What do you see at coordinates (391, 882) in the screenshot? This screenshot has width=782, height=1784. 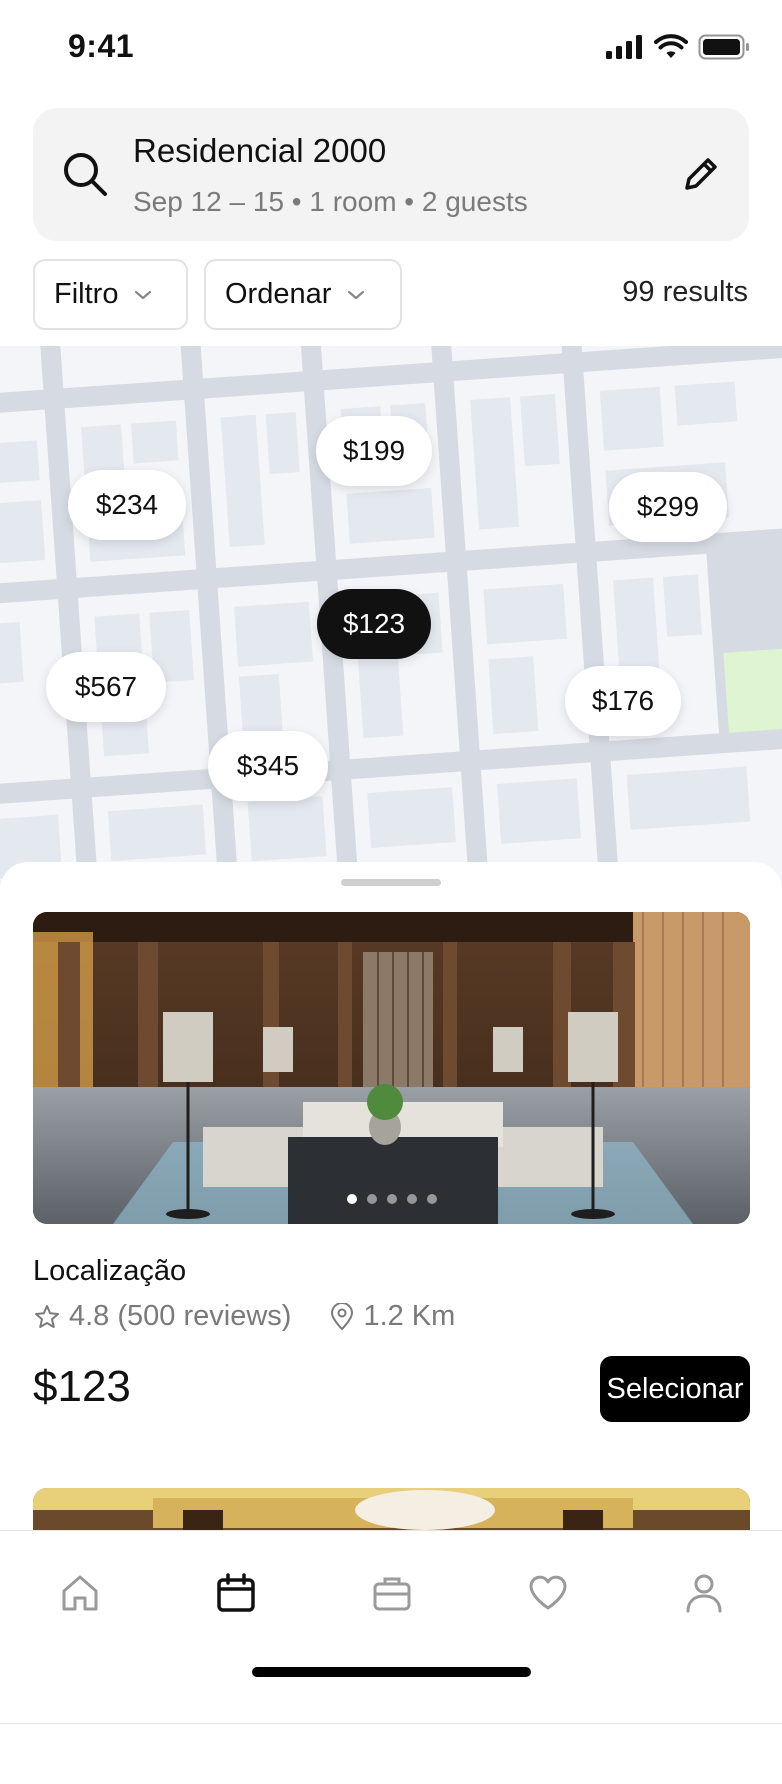 I see `sheet-grabber` at bounding box center [391, 882].